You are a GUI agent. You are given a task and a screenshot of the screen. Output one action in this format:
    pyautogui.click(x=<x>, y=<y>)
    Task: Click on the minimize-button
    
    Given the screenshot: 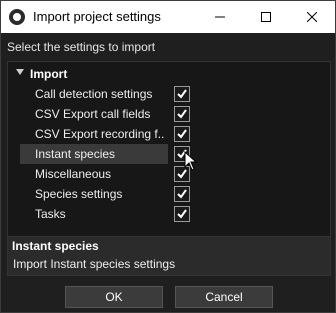 What is the action you would take?
    pyautogui.click(x=220, y=17)
    